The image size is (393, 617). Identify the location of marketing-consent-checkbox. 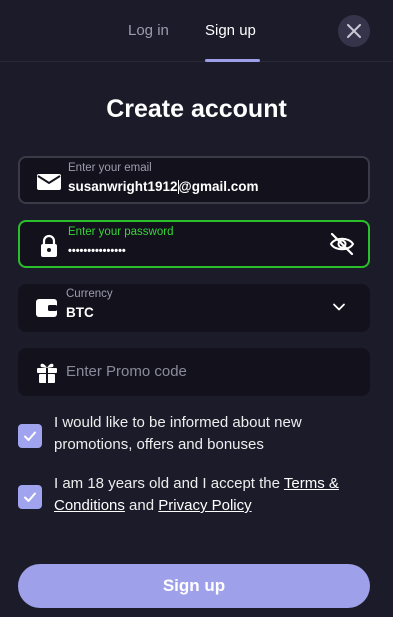
(30, 436).